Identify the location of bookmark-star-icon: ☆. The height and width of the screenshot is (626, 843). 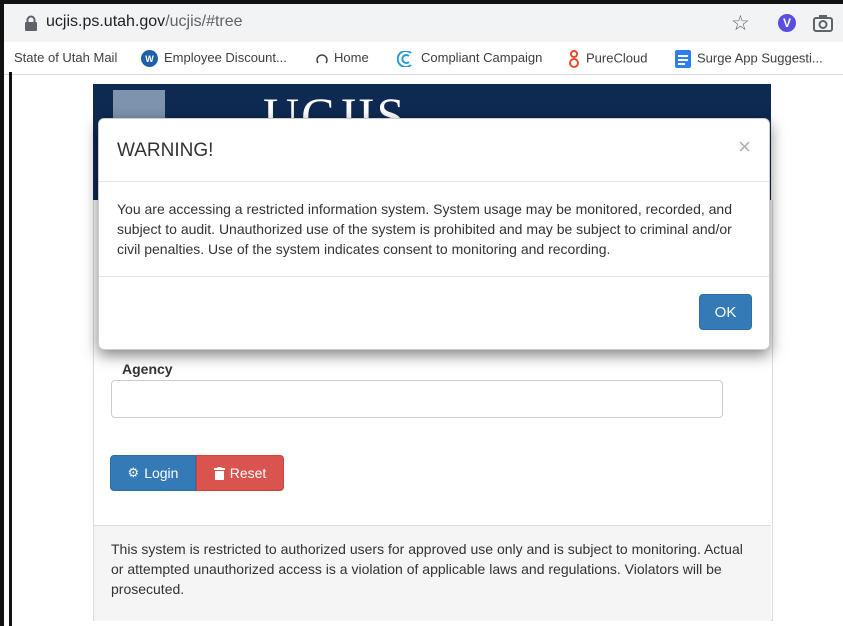
(740, 23).